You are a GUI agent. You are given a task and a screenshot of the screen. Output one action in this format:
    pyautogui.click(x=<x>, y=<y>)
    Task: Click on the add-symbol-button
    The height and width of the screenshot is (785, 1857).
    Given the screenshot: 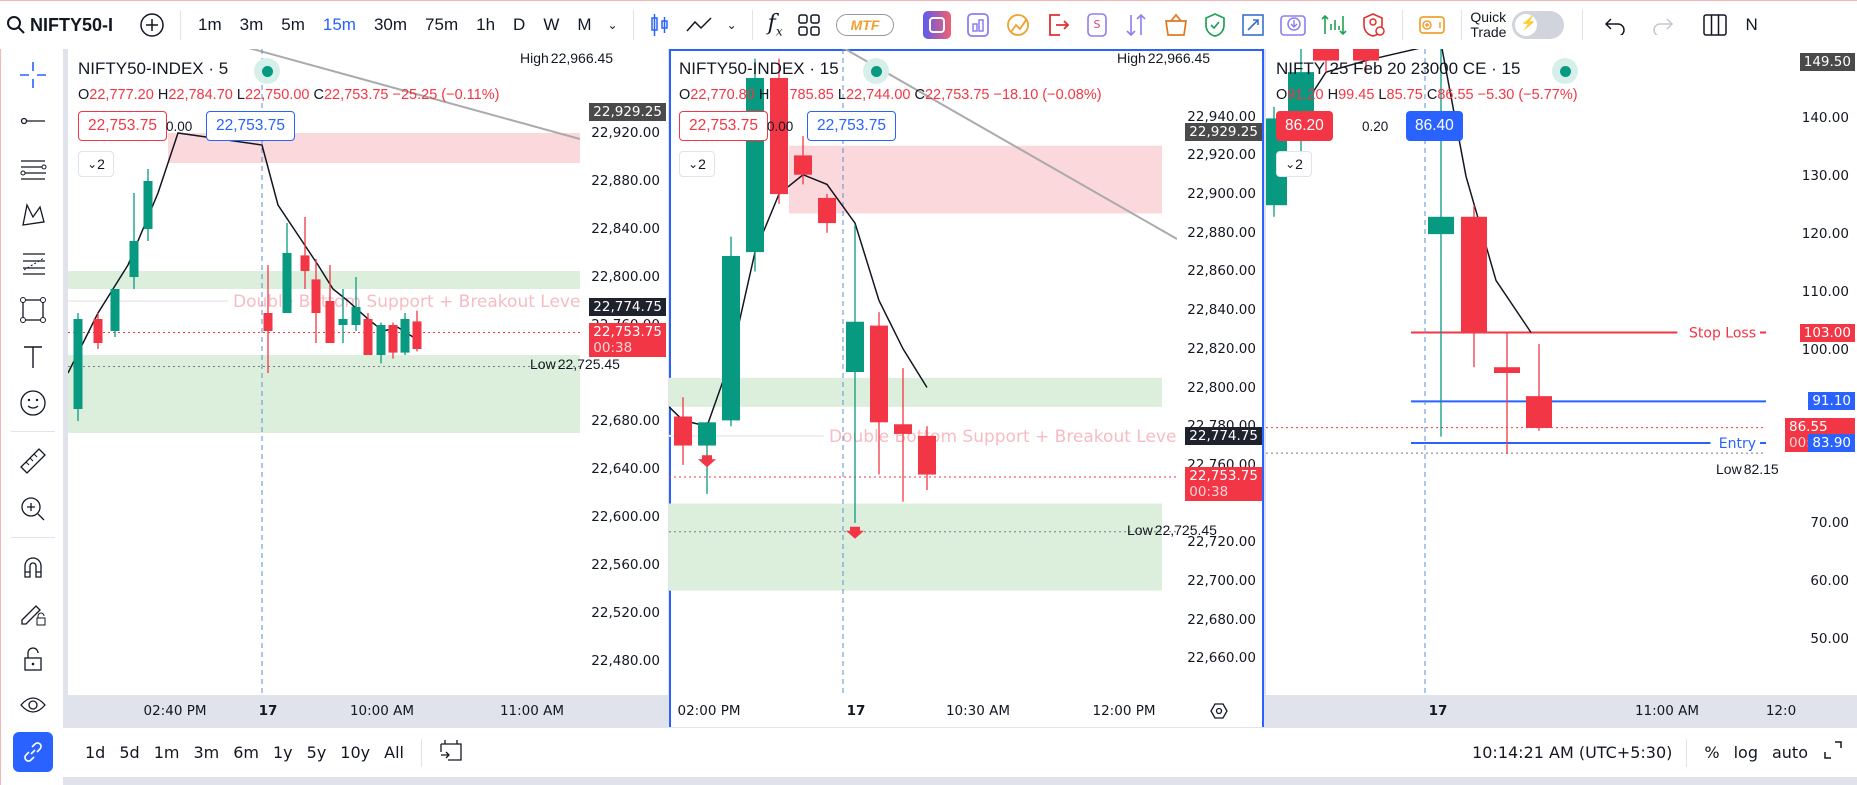 What is the action you would take?
    pyautogui.click(x=152, y=25)
    